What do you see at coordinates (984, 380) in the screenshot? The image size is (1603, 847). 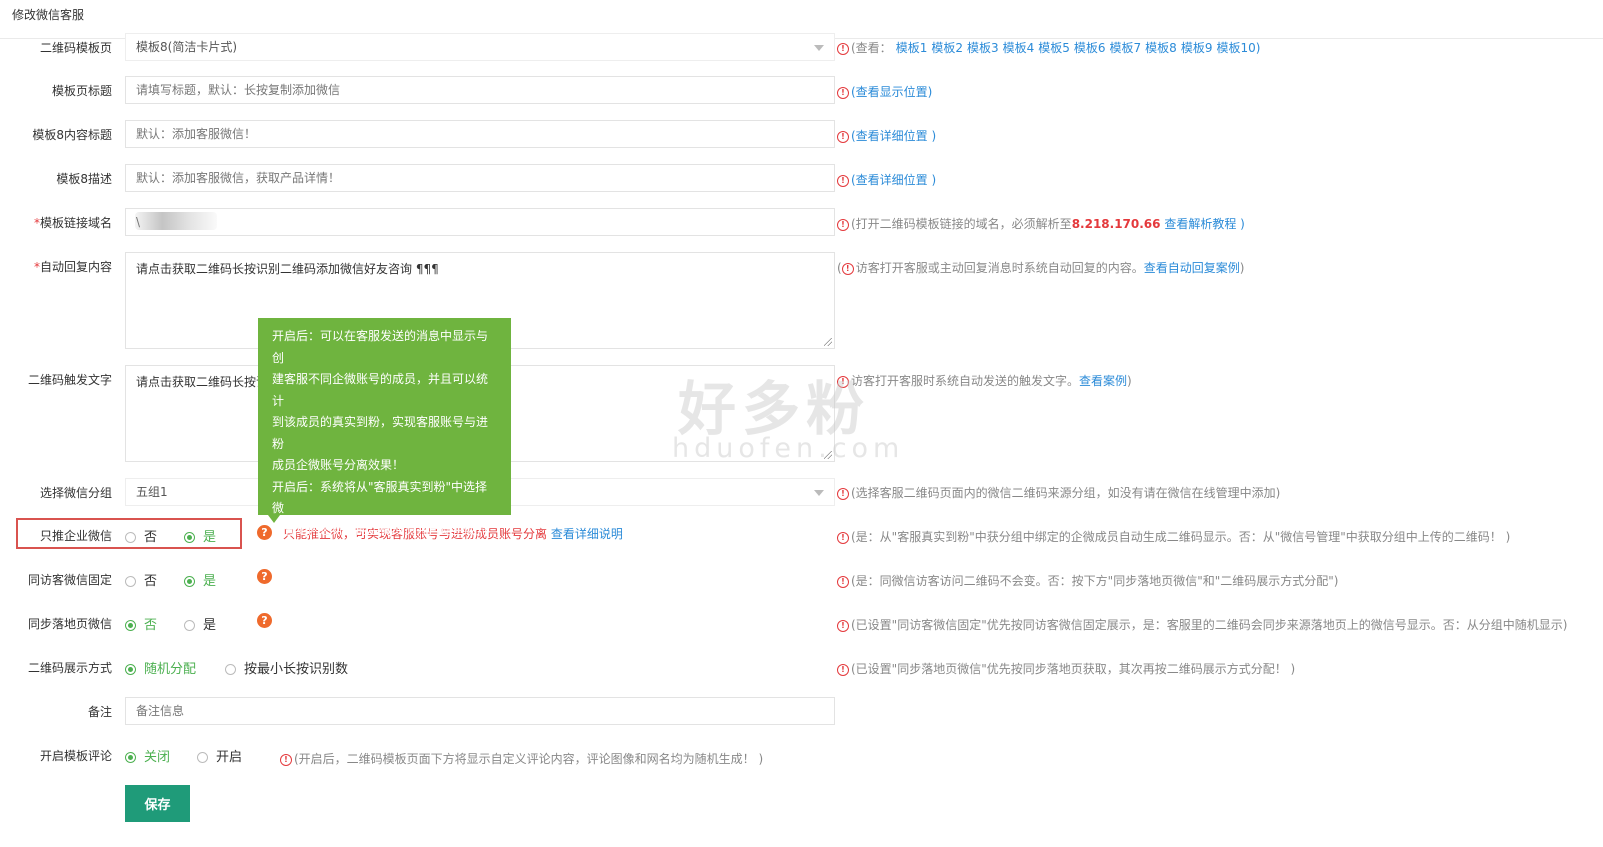 I see `trigger-hint: ! 访客打开客服时系统自动发送的触发文字。查看案例)` at bounding box center [984, 380].